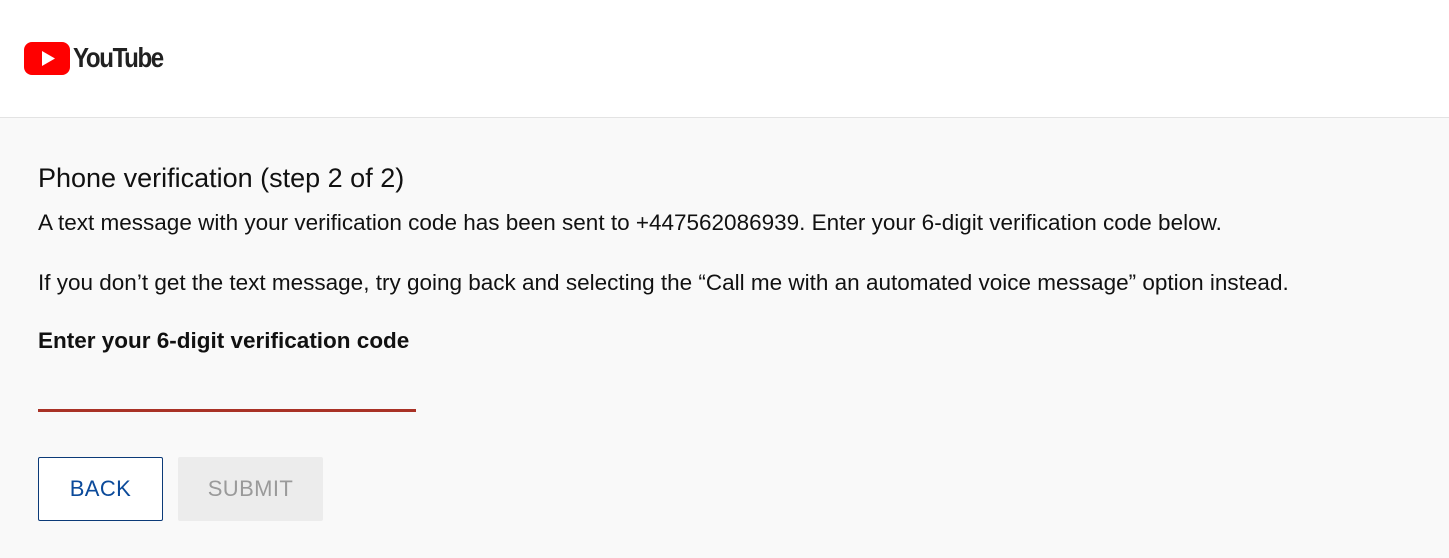 The image size is (1449, 558). Describe the element at coordinates (250, 489) in the screenshot. I see `submit-button: SUBMIT` at that location.